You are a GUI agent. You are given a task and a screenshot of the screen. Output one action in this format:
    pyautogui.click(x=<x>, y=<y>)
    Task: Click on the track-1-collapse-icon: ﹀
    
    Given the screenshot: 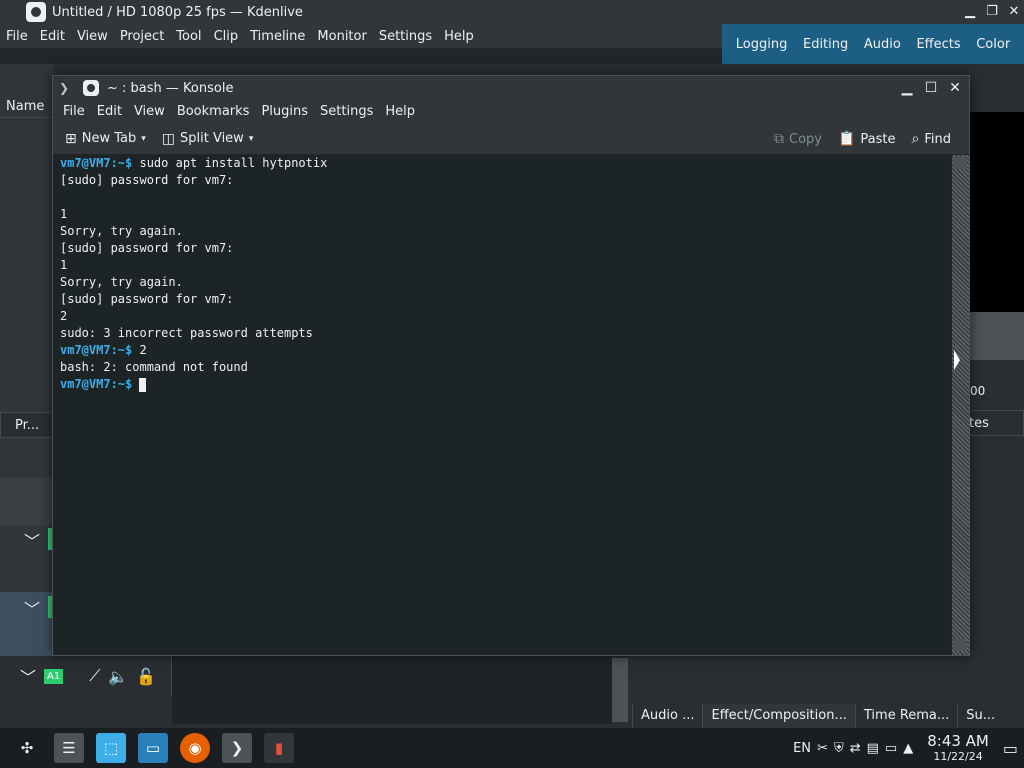 What is the action you would take?
    pyautogui.click(x=32, y=540)
    